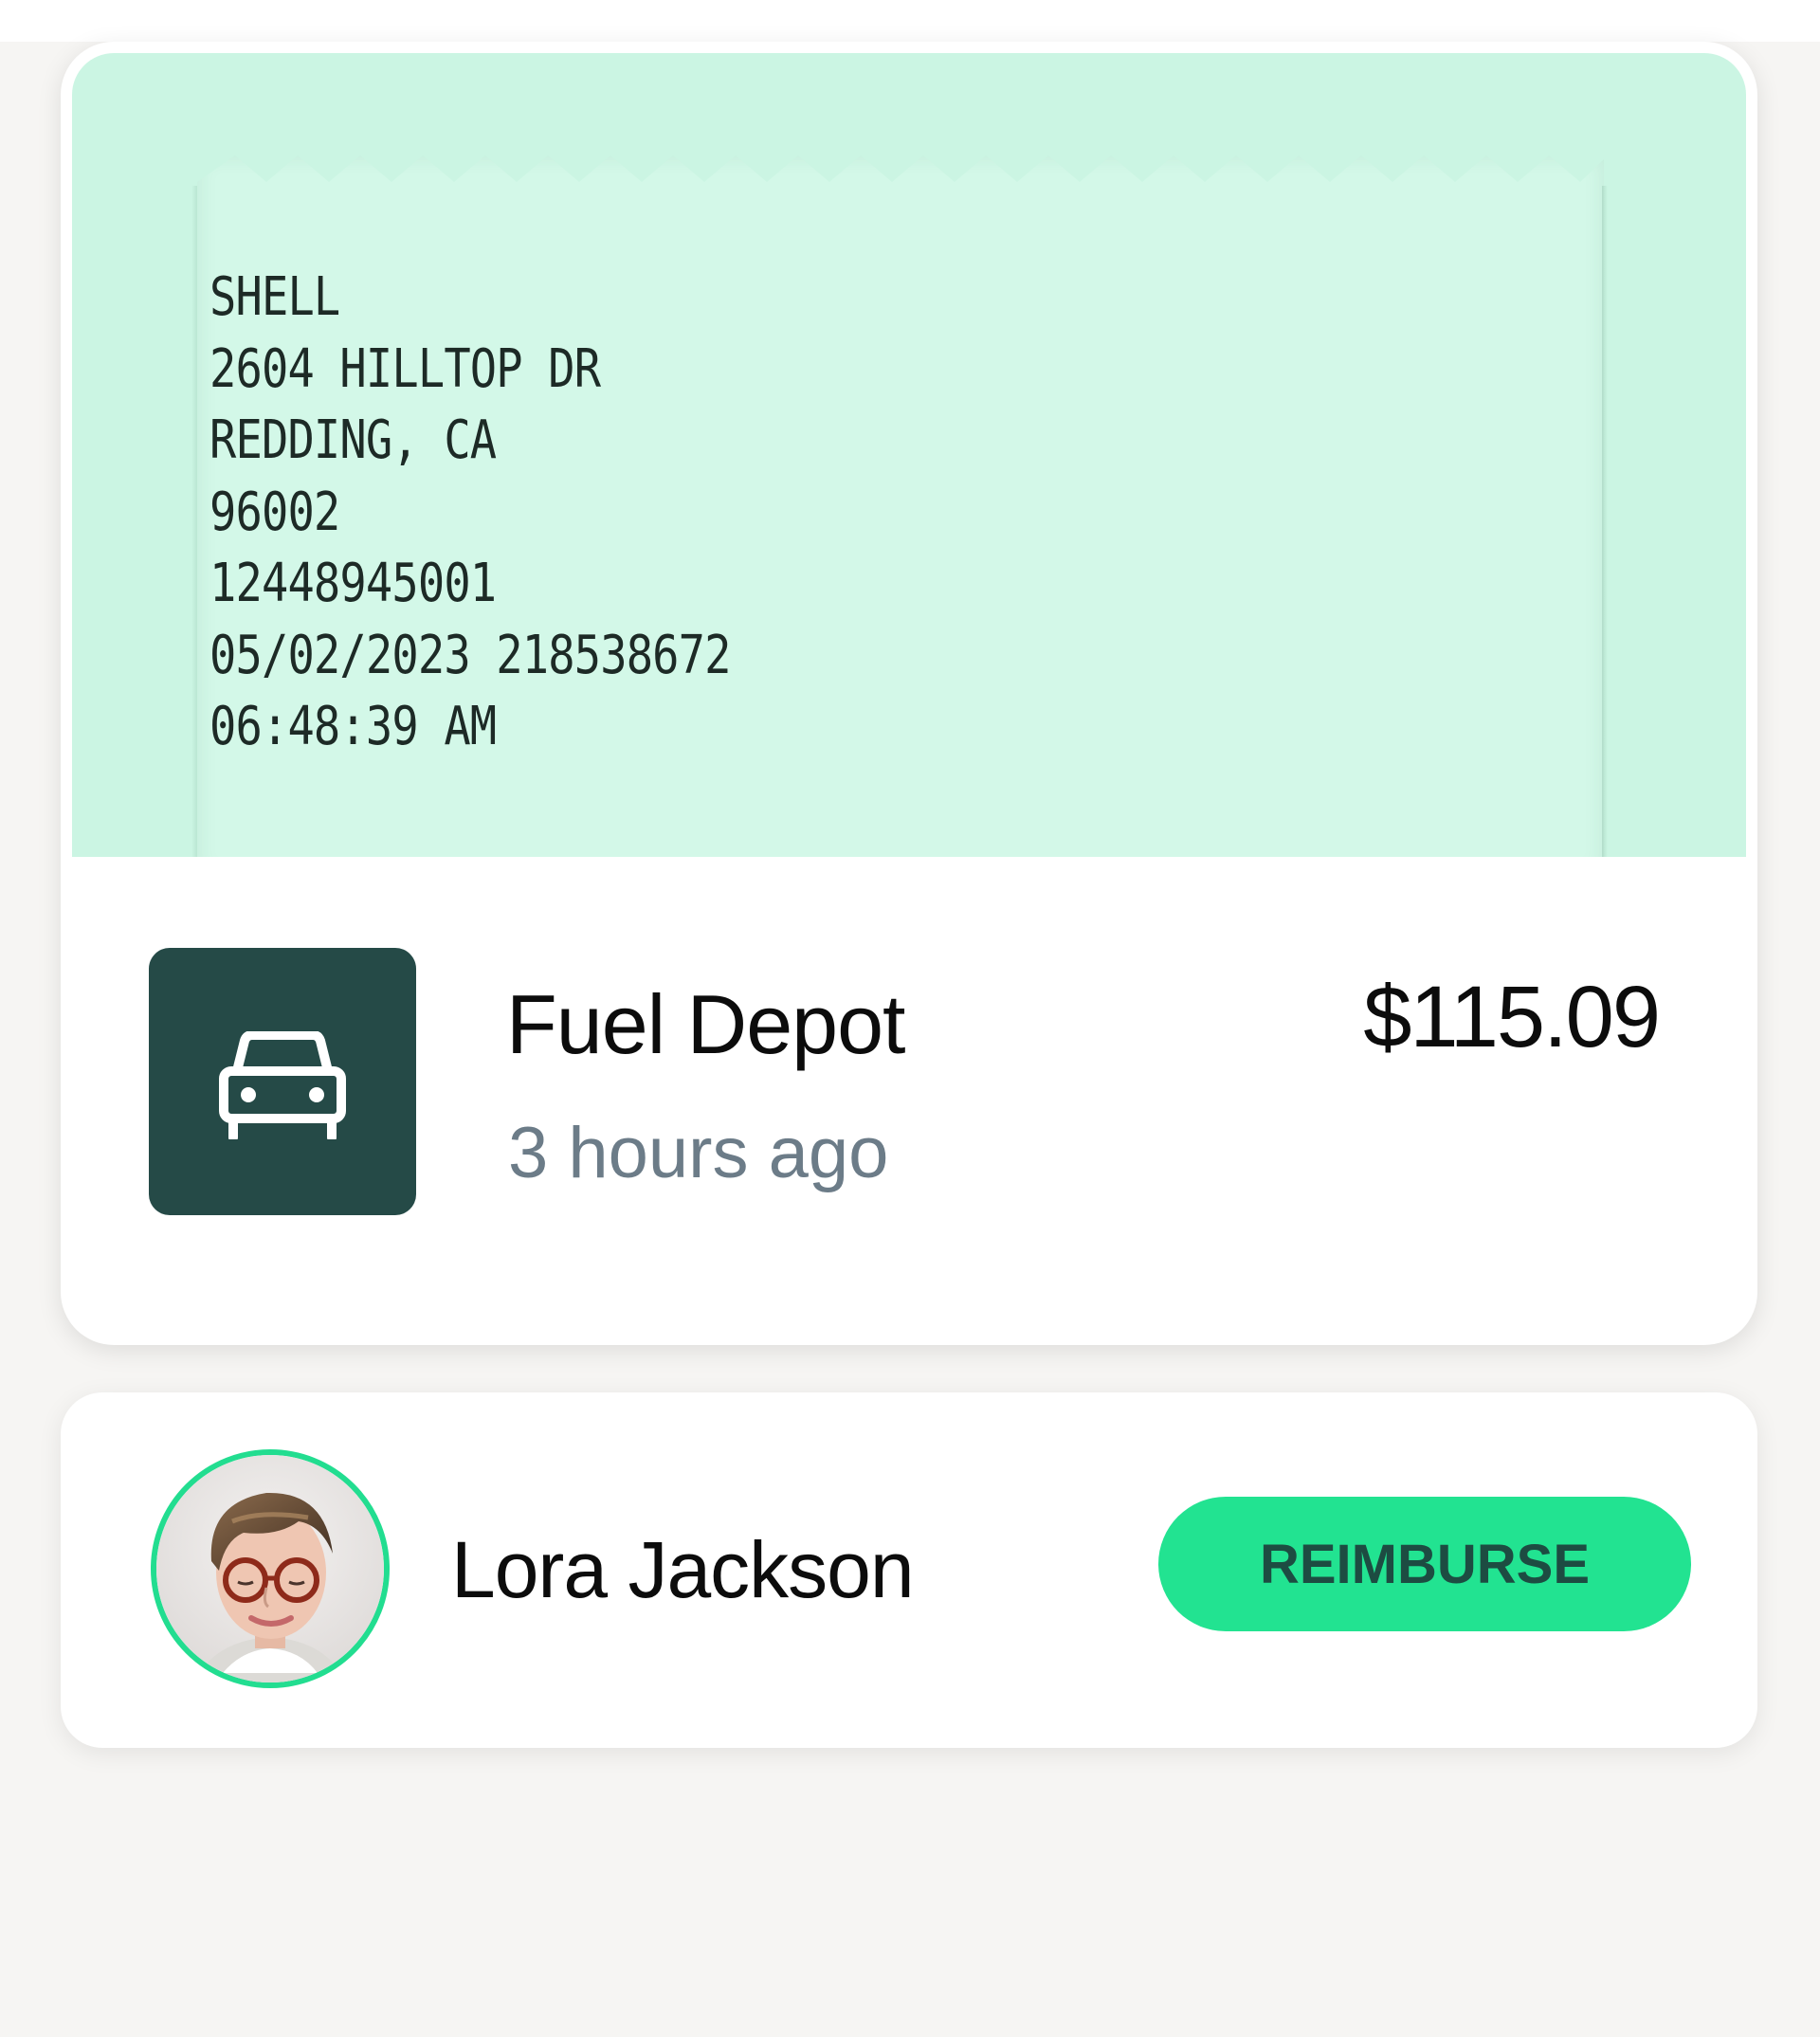  I want to click on receipt-line-date: 05/02/2023 218538672, so click(470, 655).